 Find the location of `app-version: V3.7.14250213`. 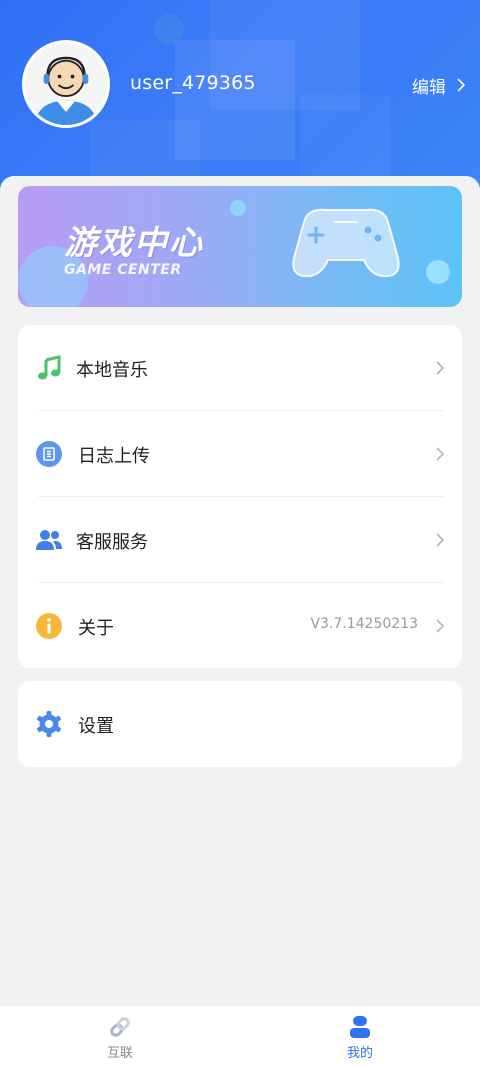

app-version: V3.7.14250213 is located at coordinates (364, 624).